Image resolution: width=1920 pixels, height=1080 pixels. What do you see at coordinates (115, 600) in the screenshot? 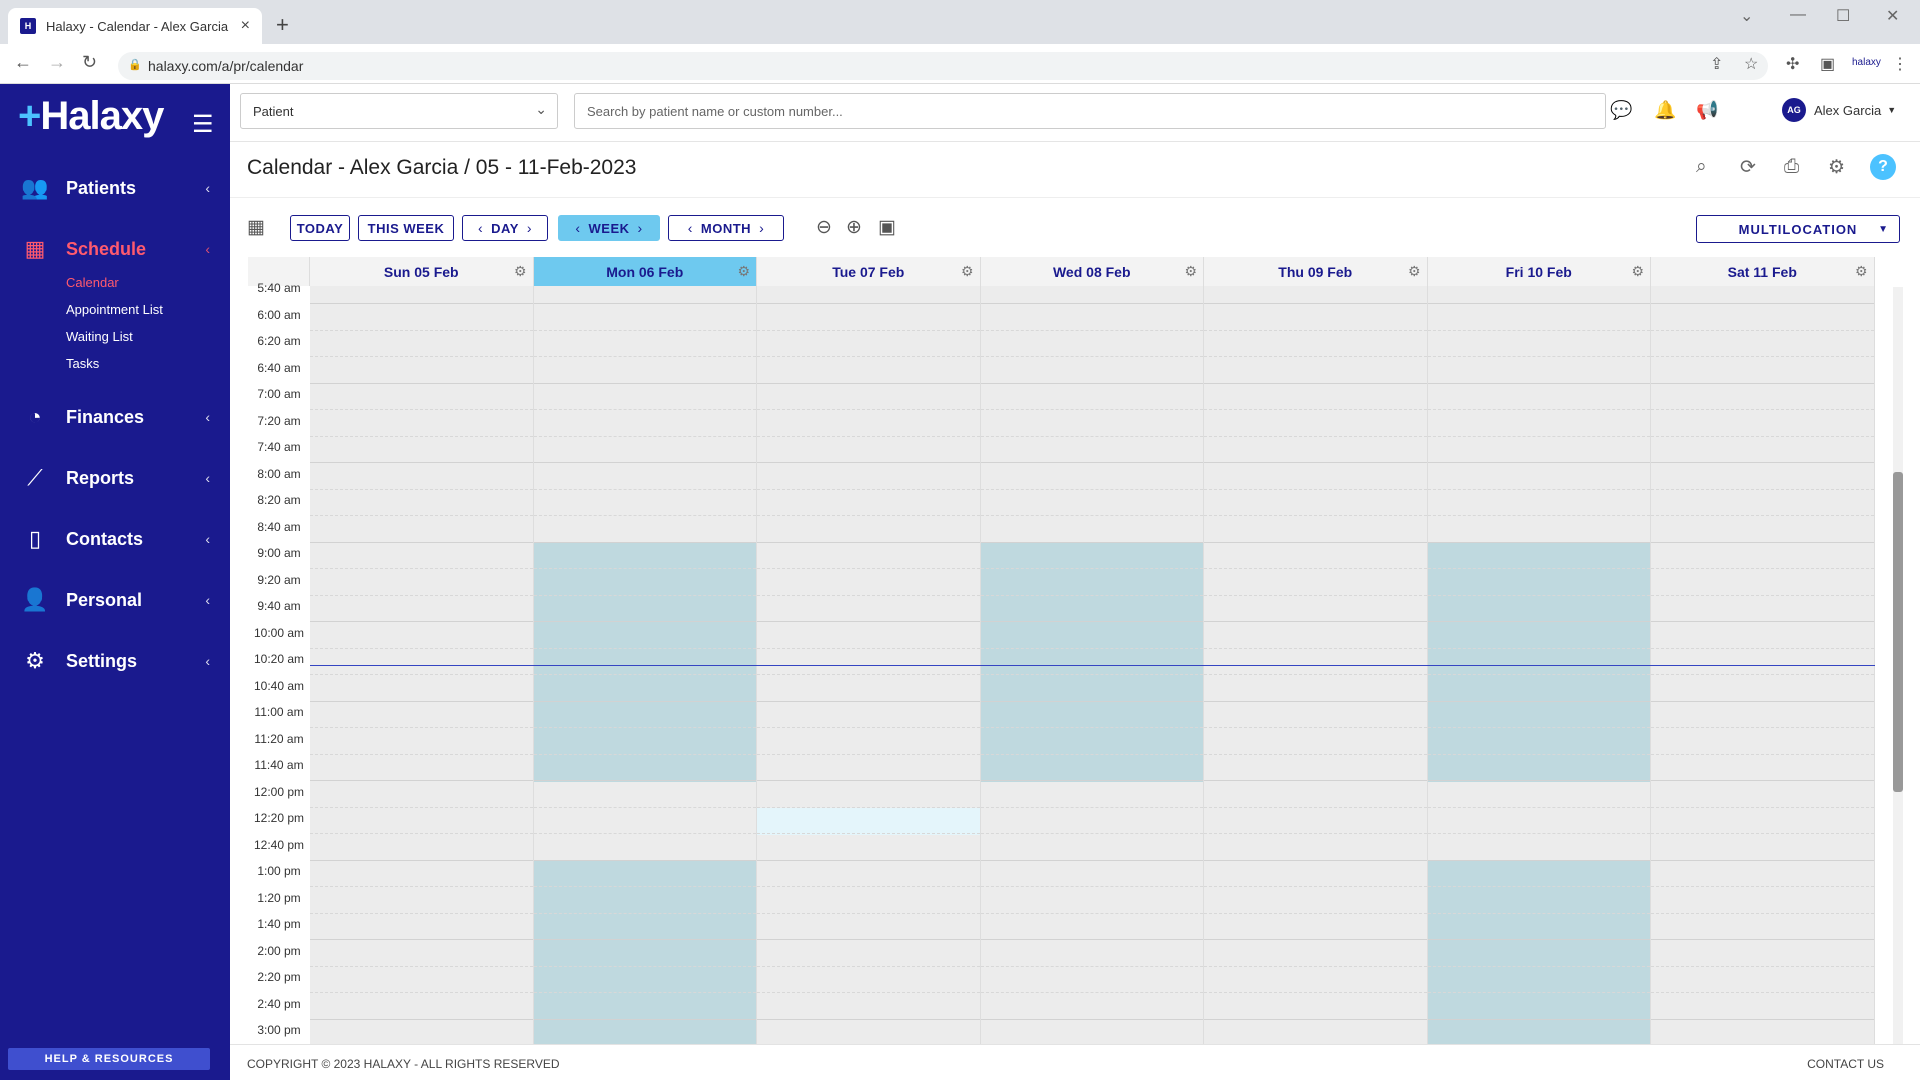
I see `sidebar-item-personal: 👤 Personal ‹` at bounding box center [115, 600].